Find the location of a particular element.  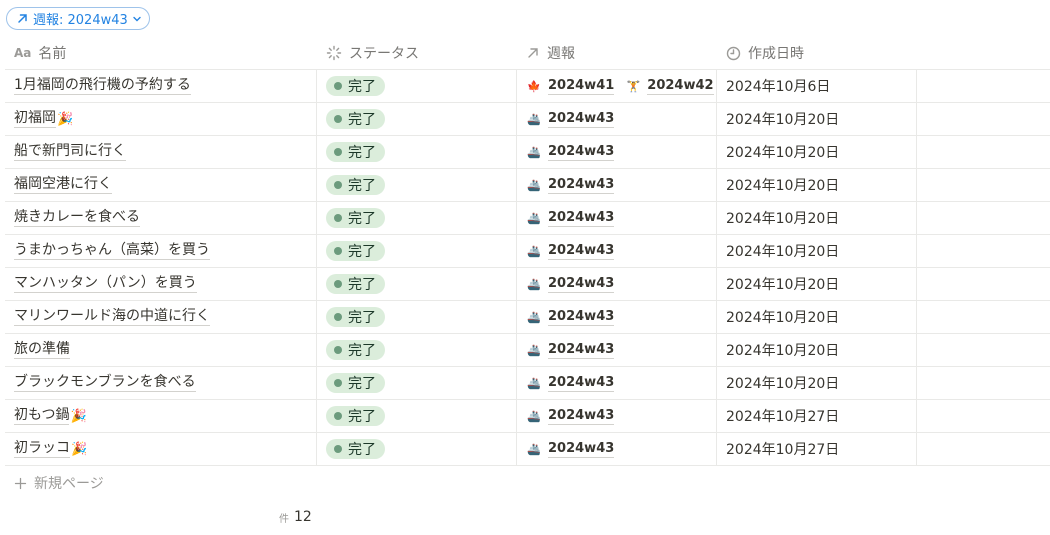

cell-name: 初ラッコ 🎉 is located at coordinates (160, 449).